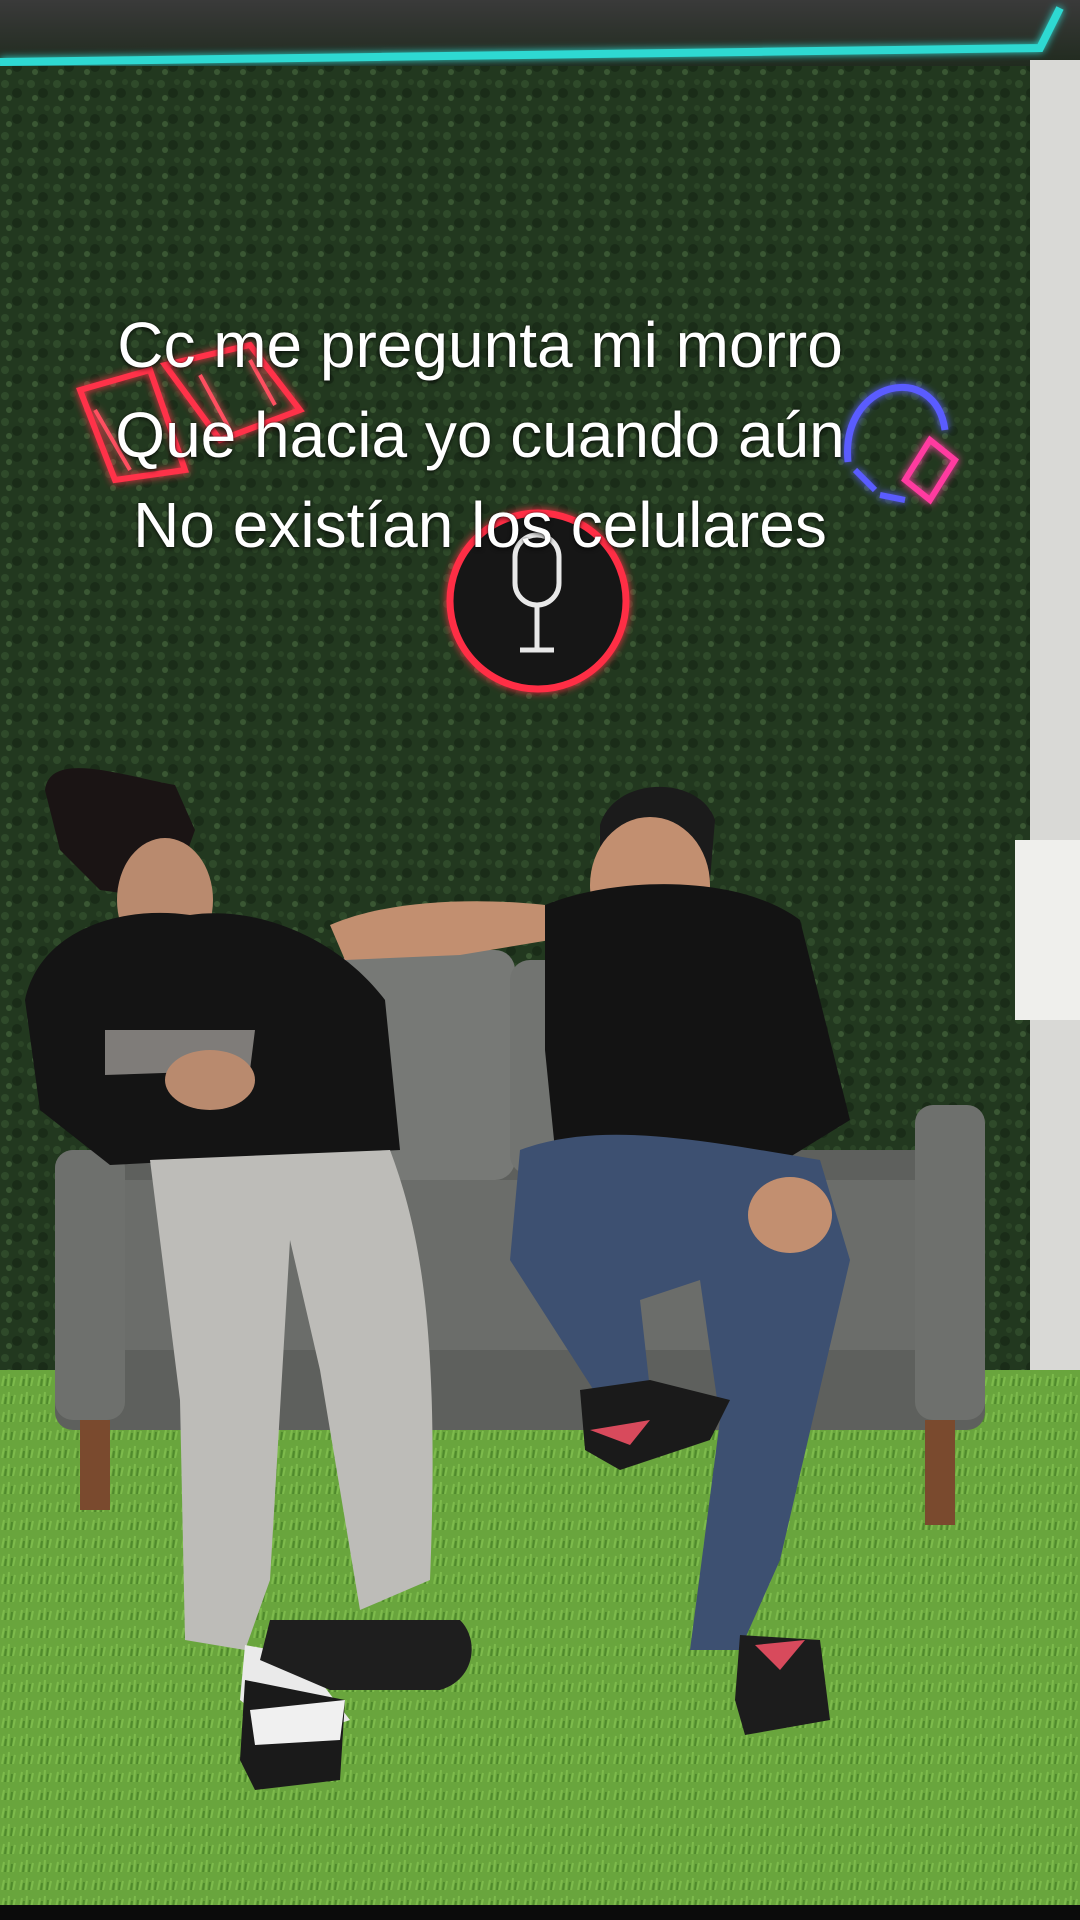 The height and width of the screenshot is (1920, 1080). I want to click on caption-line-3: No existían los celulares, so click(480, 525).